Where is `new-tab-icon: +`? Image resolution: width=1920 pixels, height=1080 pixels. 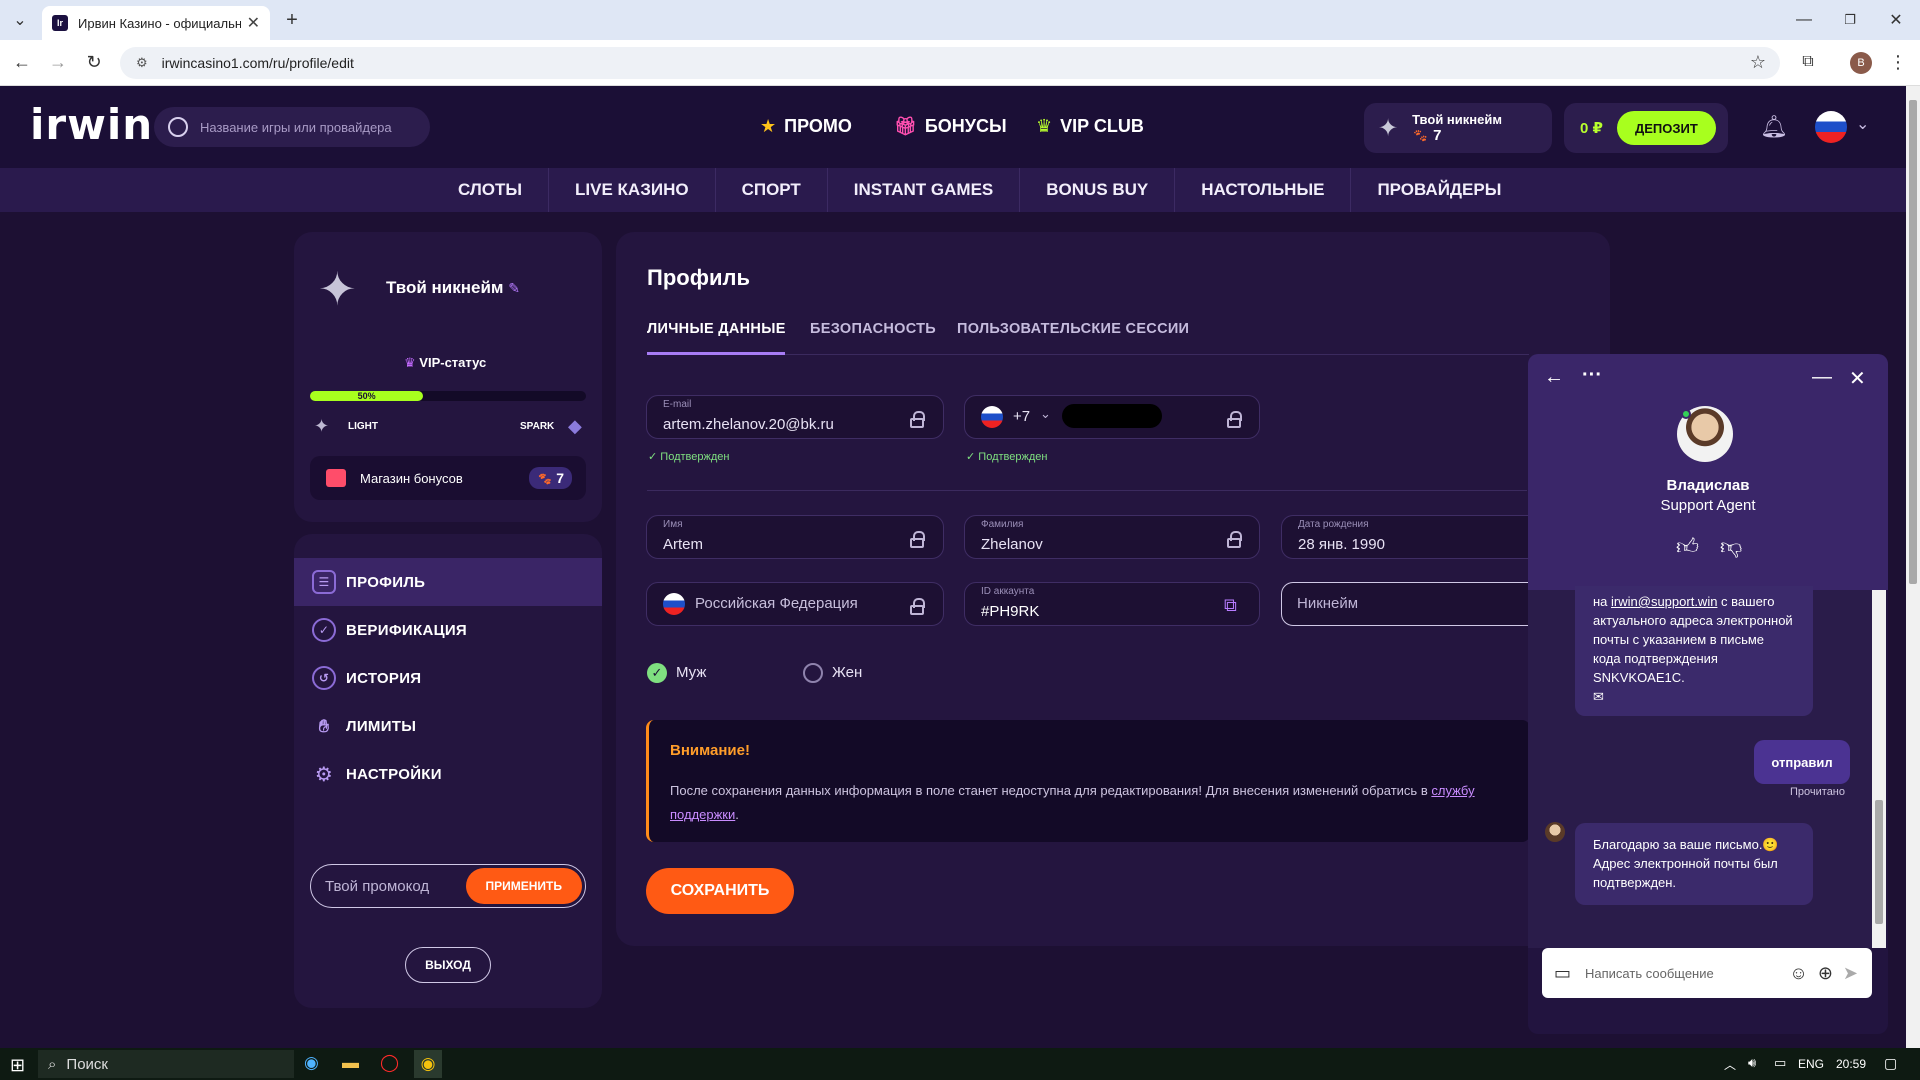
new-tab-icon: + is located at coordinates (292, 20).